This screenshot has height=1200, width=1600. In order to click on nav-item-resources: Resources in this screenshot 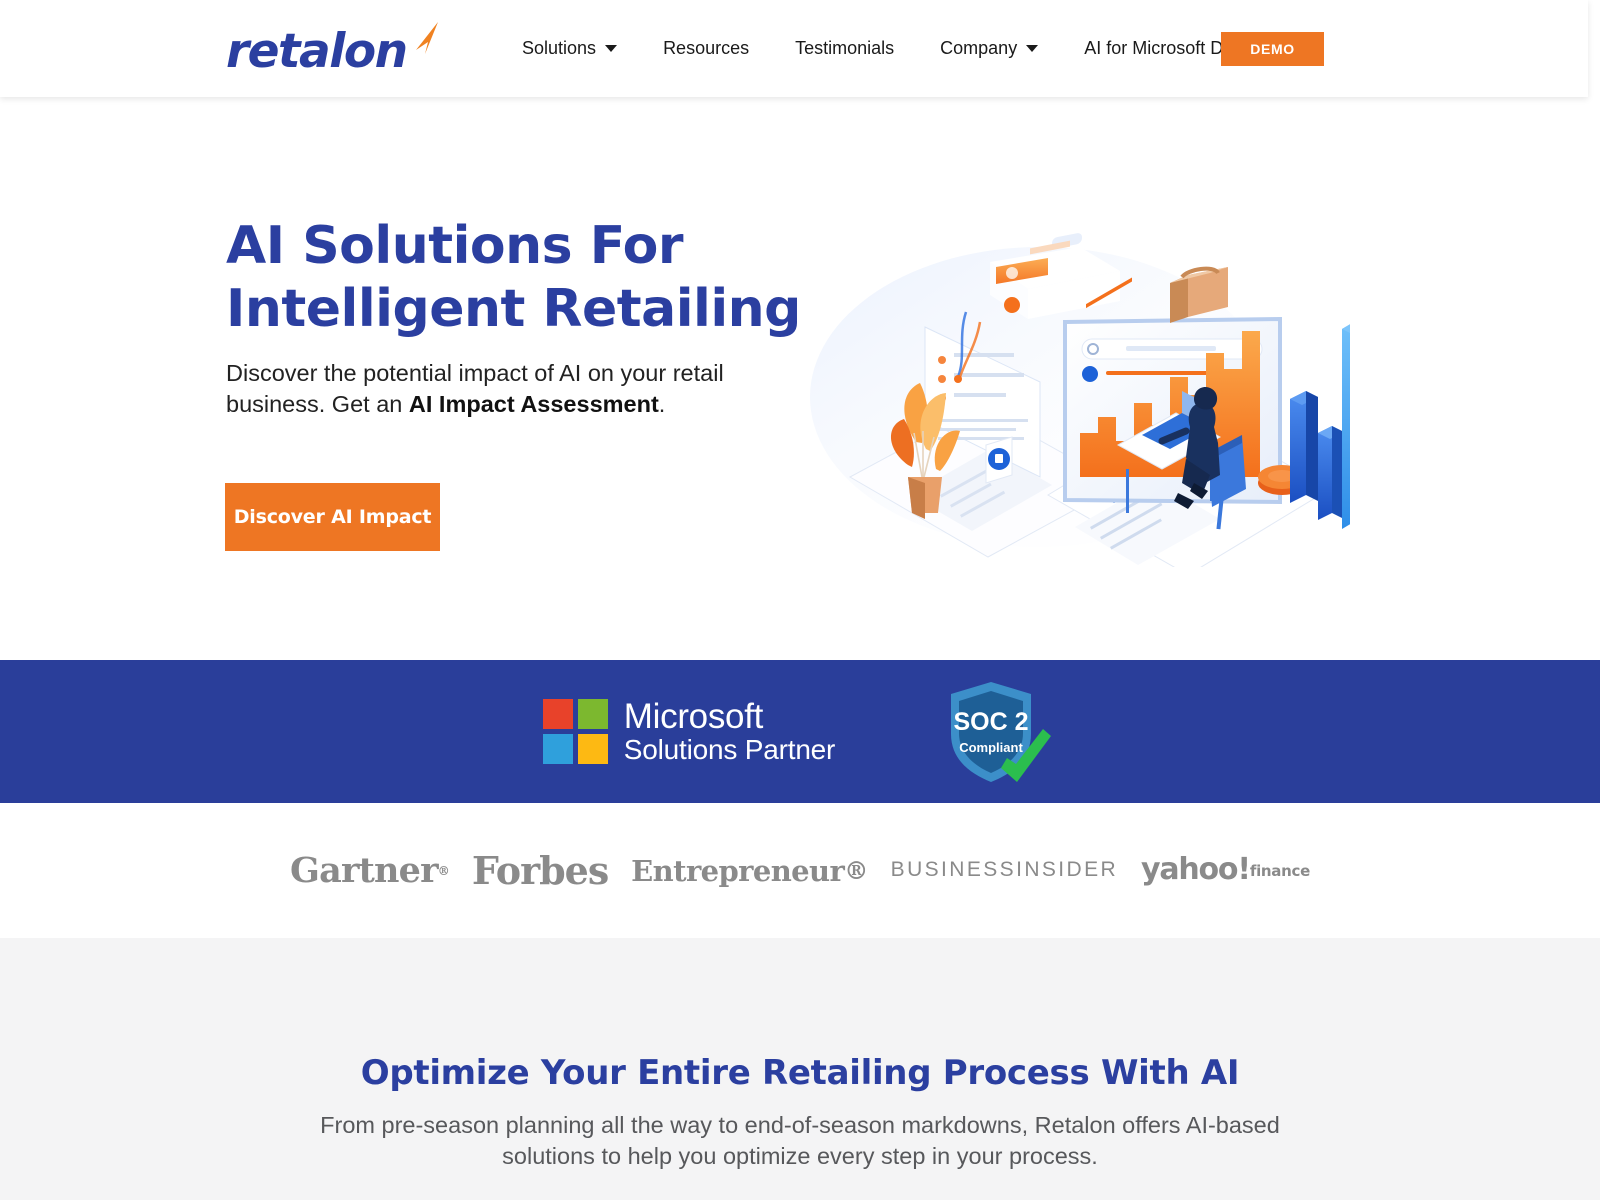, I will do `click(706, 48)`.